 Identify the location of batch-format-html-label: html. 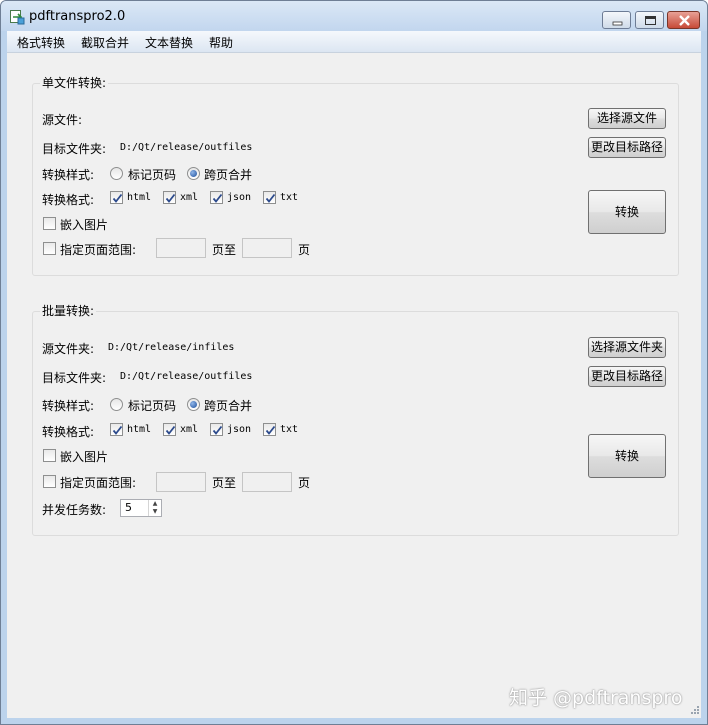
(139, 429).